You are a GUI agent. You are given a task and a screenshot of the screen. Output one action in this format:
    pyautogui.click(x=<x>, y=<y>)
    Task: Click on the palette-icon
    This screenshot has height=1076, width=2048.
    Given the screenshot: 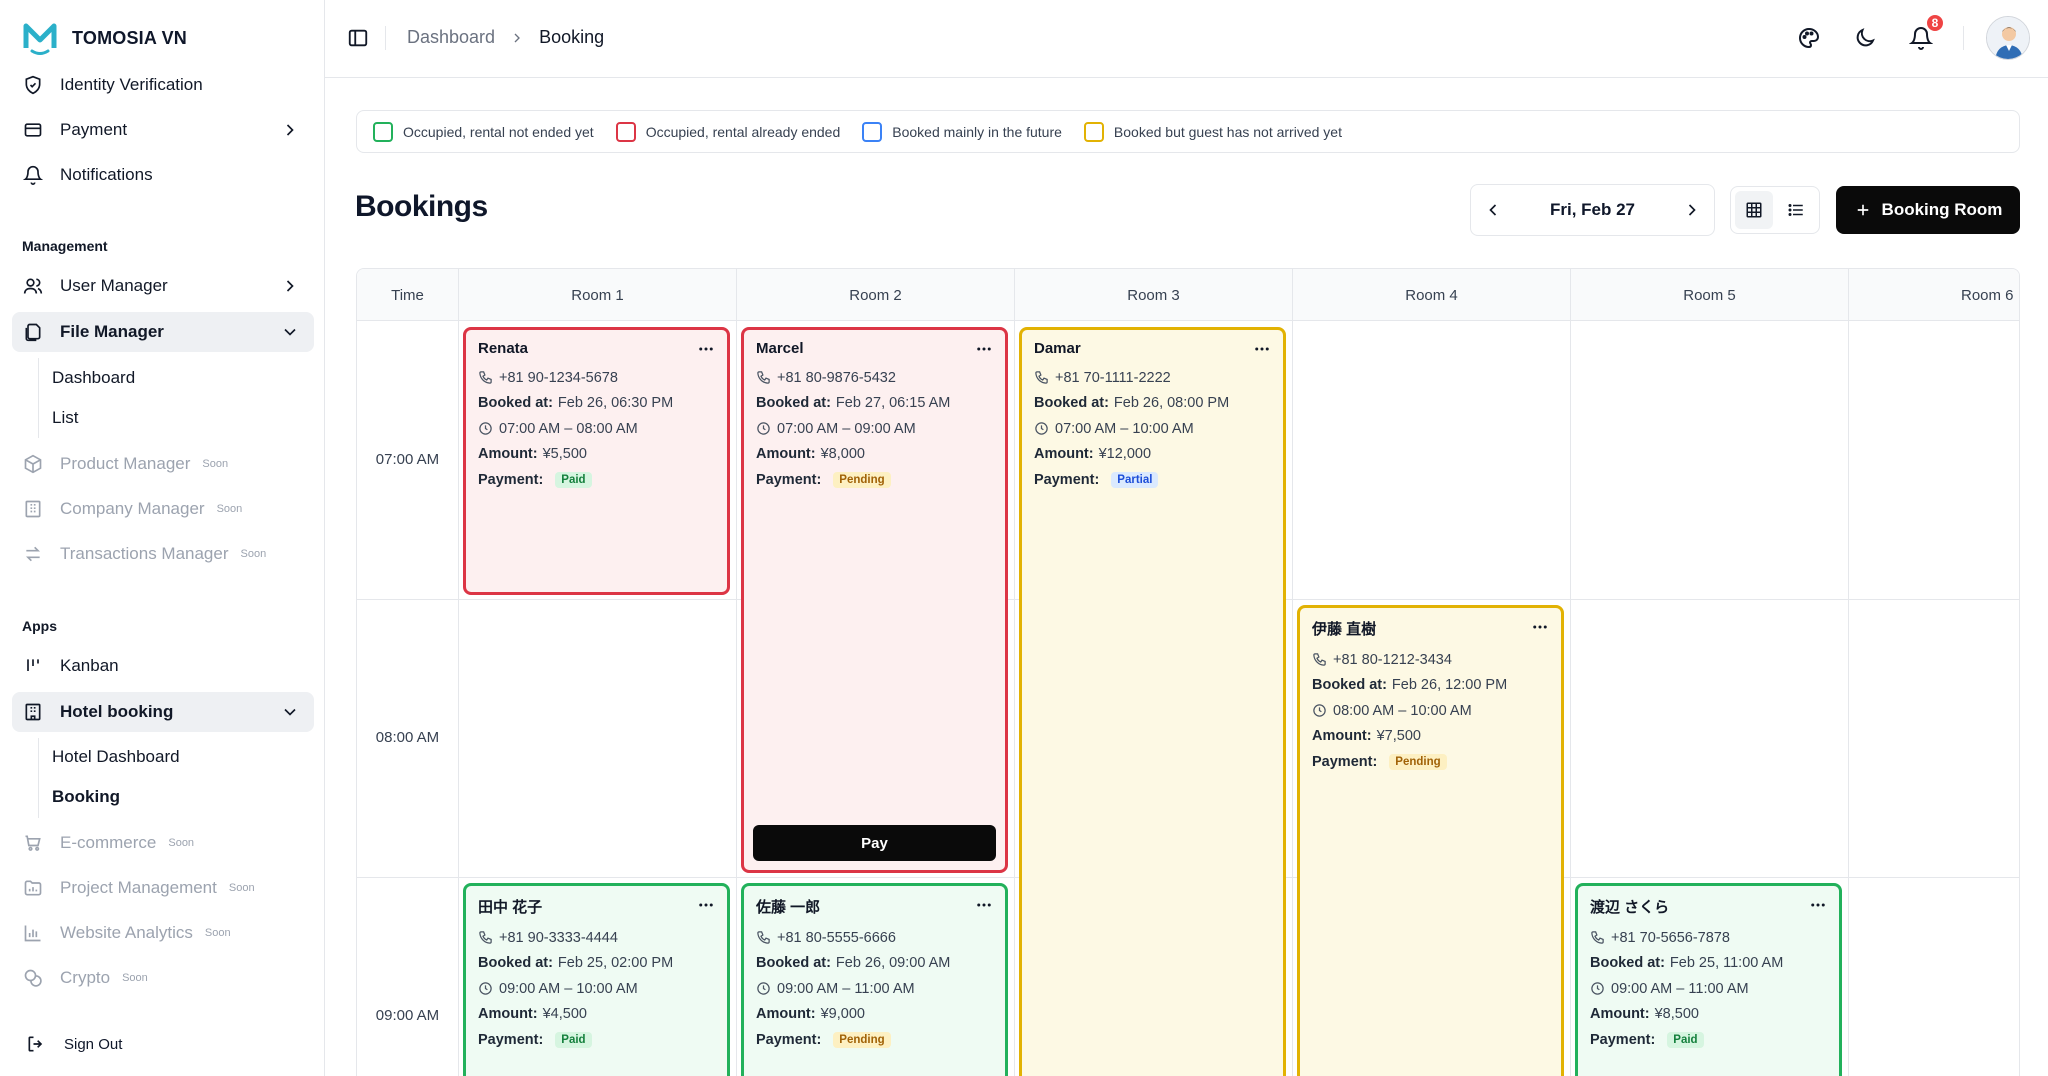 What is the action you would take?
    pyautogui.click(x=1809, y=38)
    